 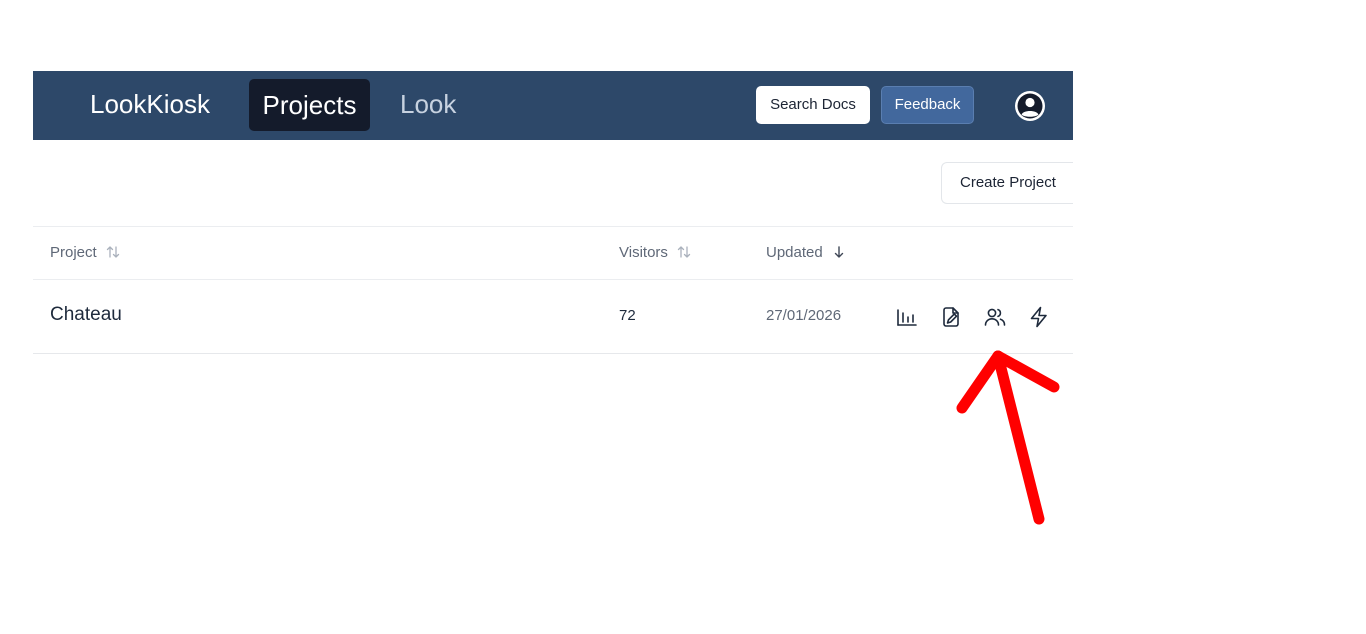 I want to click on bar-chart-icon, so click(x=907, y=317).